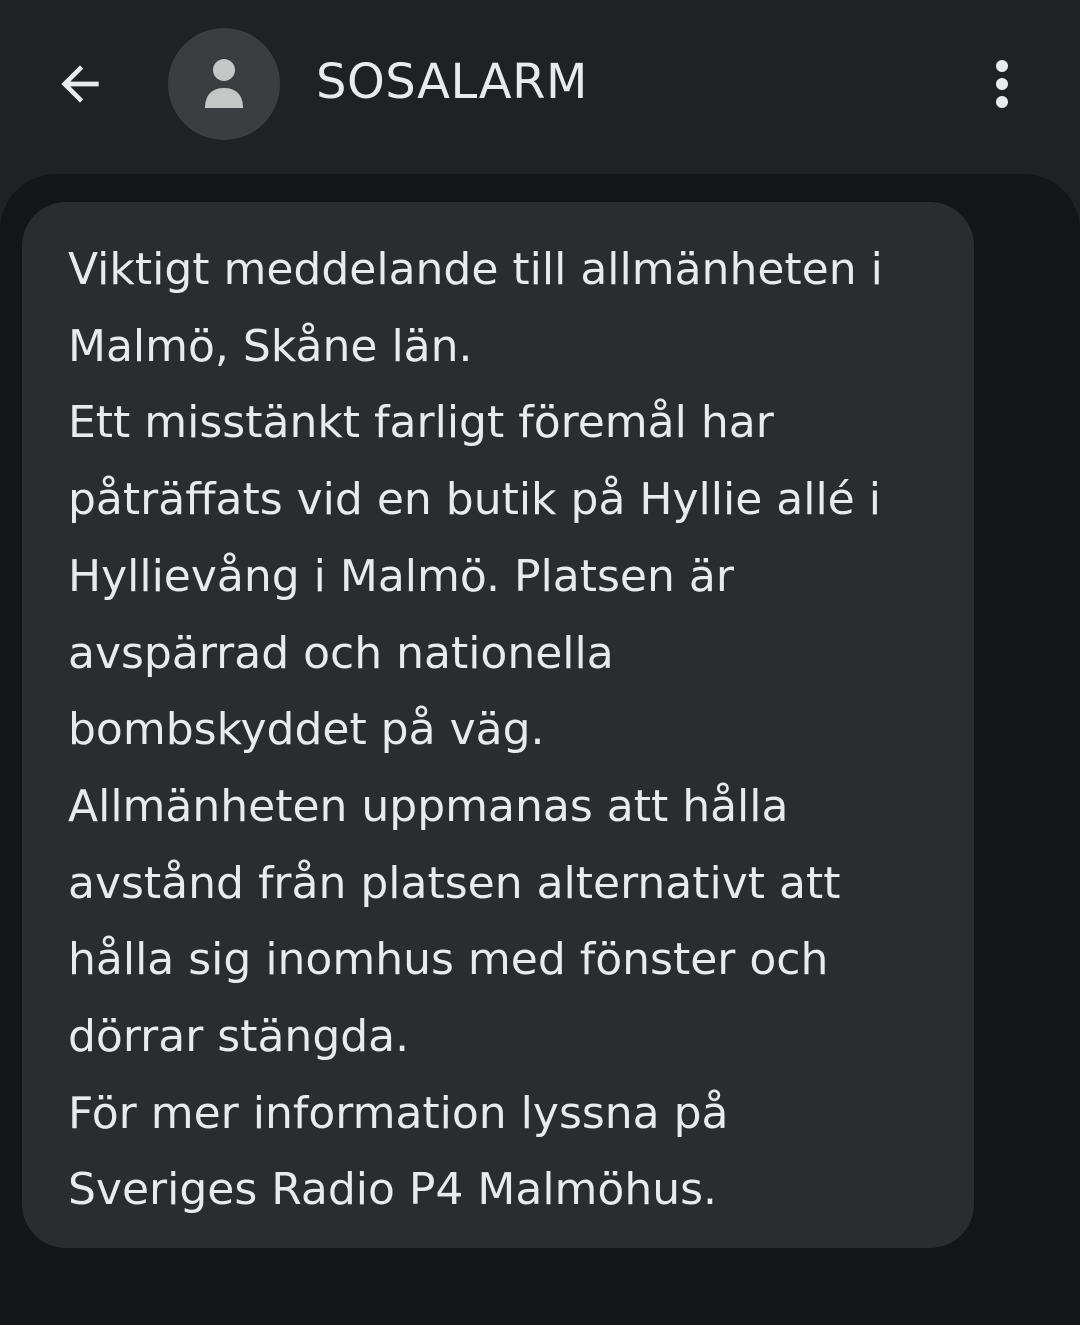 The height and width of the screenshot is (1325, 1080). Describe the element at coordinates (393, 1190) in the screenshot. I see `message-line: Sveriges Radio P4 Malmöhus.` at that location.